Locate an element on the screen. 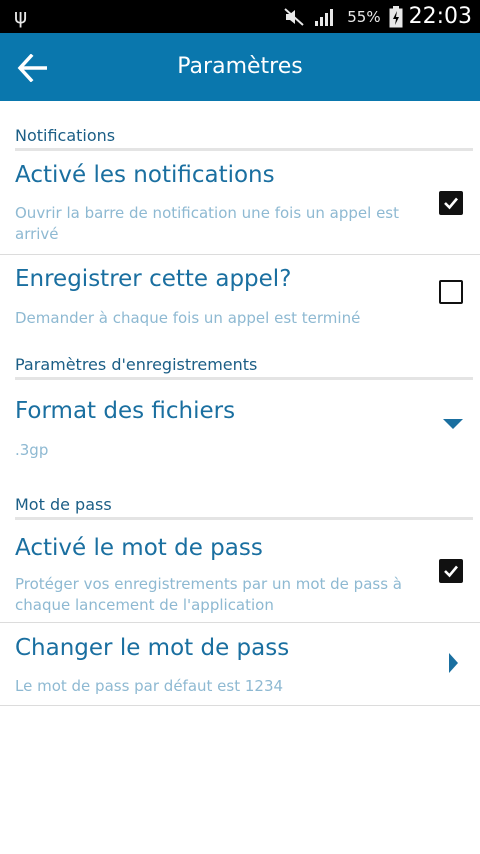  signal-icon is located at coordinates (324, 17).